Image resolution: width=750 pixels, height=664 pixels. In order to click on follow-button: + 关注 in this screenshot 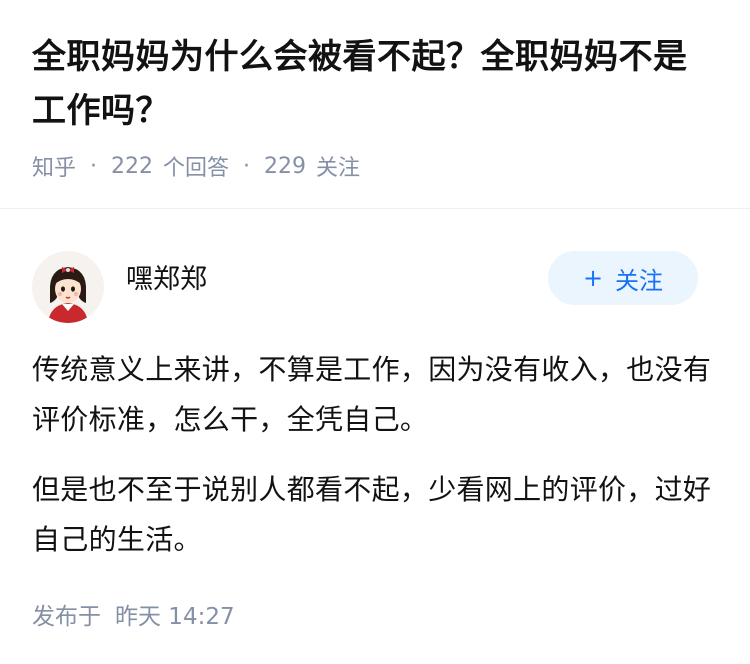, I will do `click(623, 278)`.